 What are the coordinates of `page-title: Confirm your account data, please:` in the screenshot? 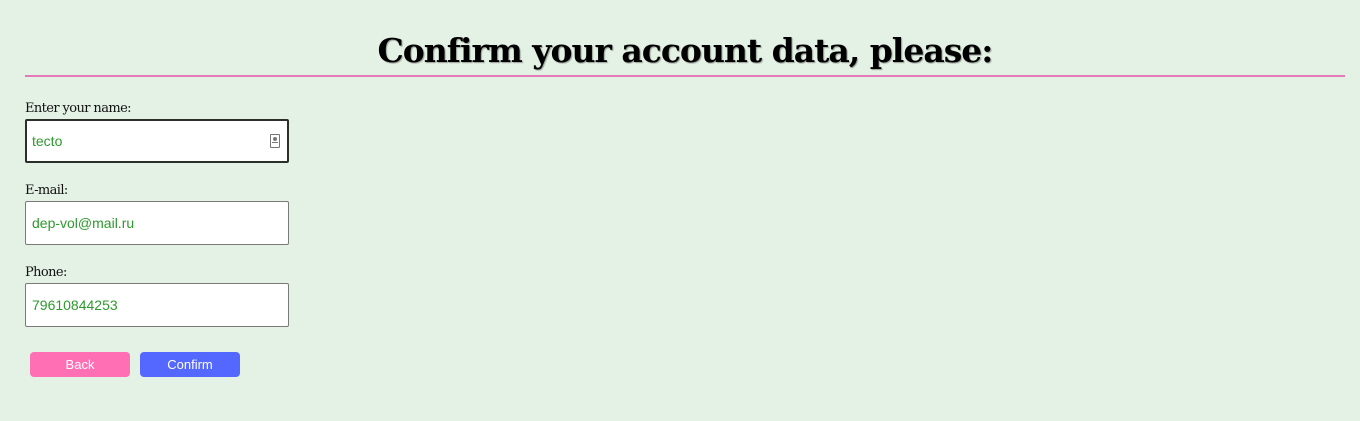 It's located at (685, 50).